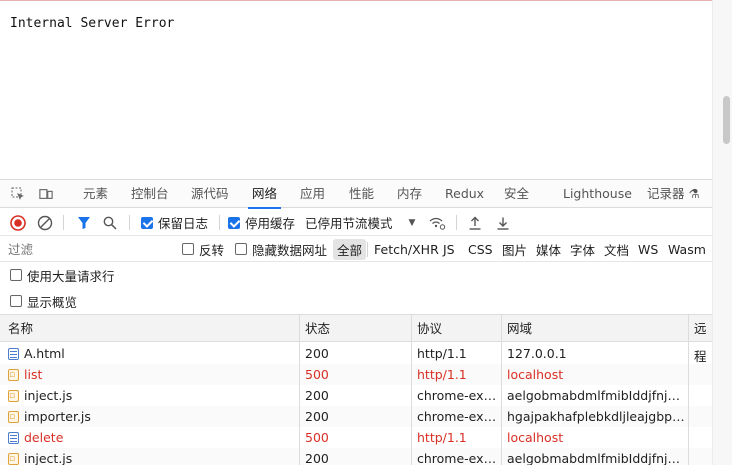 This screenshot has height=465, width=732. What do you see at coordinates (44, 437) in the screenshot?
I see `request-name: delete` at bounding box center [44, 437].